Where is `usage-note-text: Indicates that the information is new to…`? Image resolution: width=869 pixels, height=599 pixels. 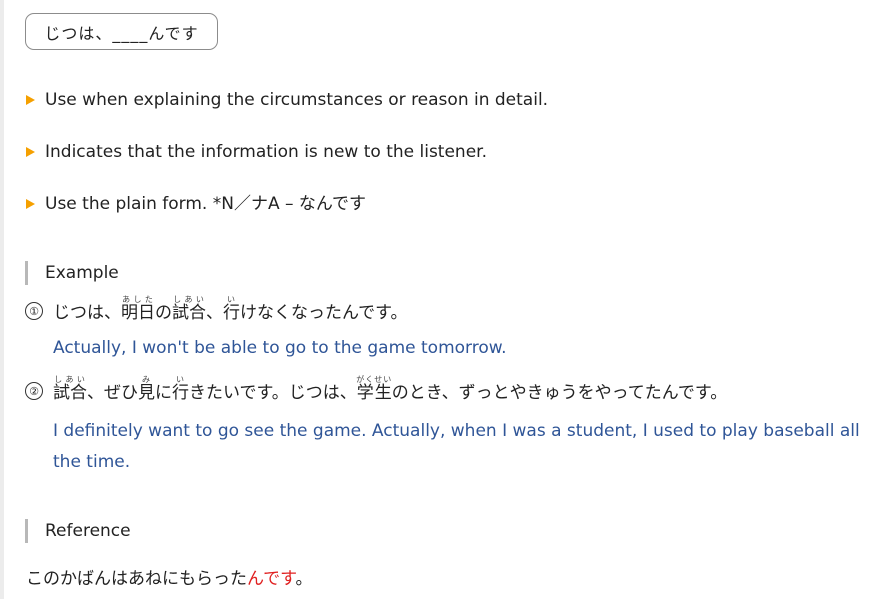 usage-note-text: Indicates that the information is new to… is located at coordinates (266, 152).